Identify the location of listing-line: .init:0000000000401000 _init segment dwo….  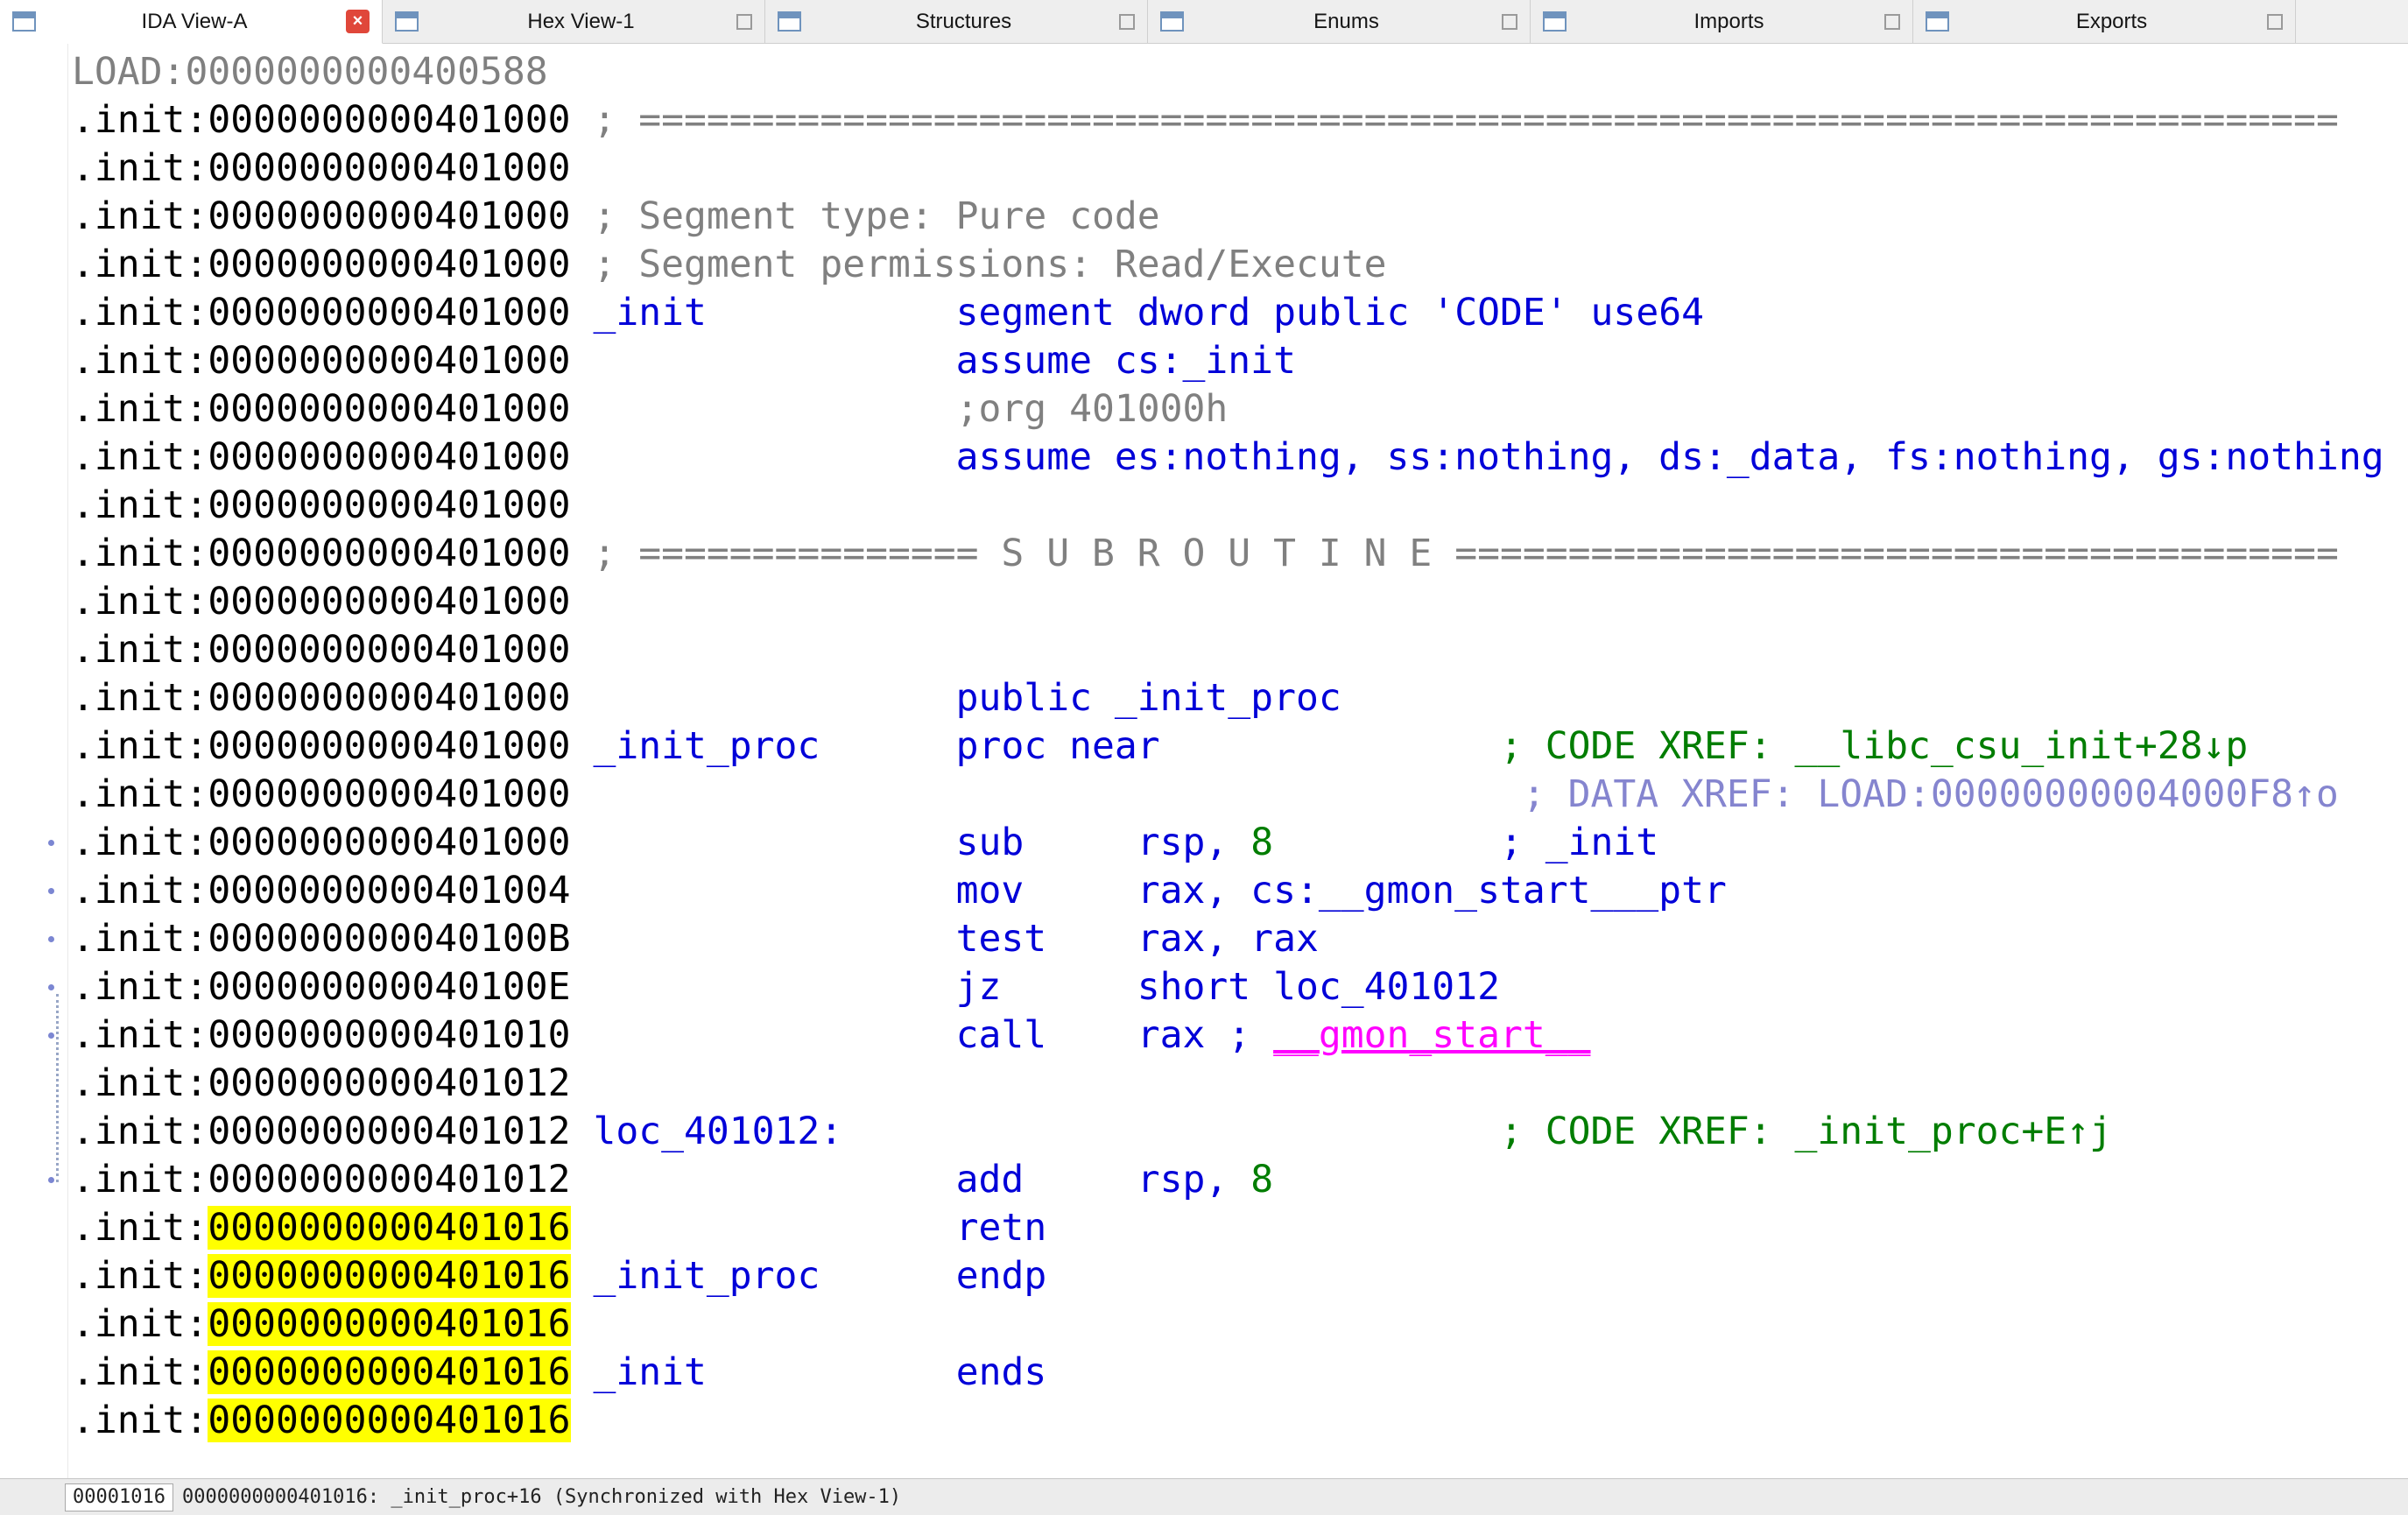
(1204, 313).